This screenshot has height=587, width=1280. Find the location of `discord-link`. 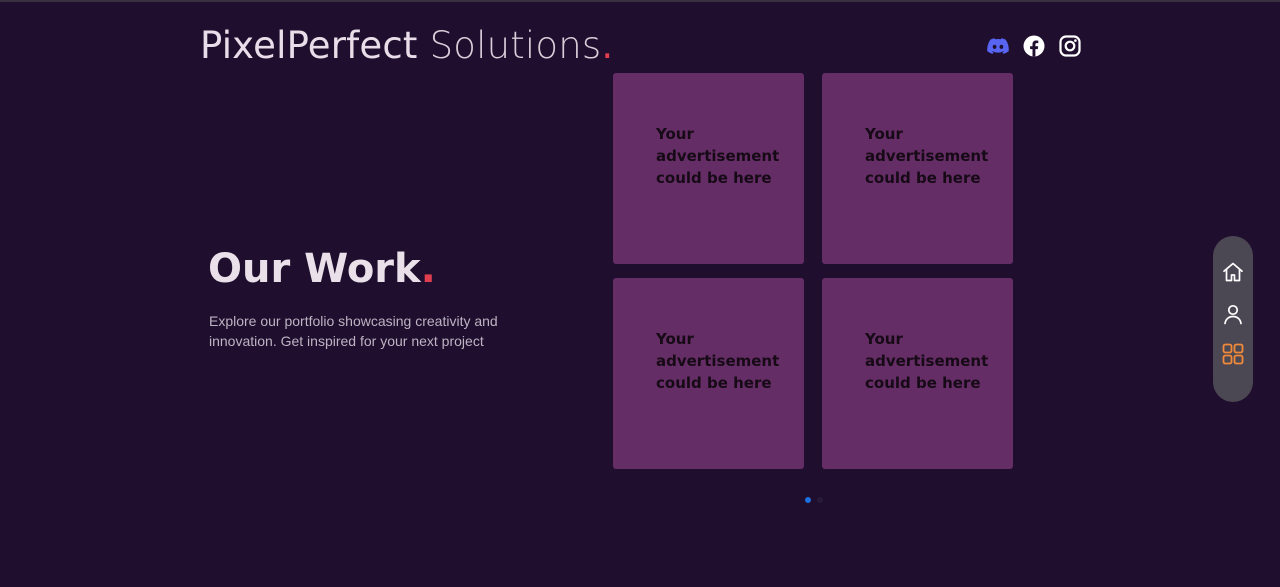

discord-link is located at coordinates (998, 46).